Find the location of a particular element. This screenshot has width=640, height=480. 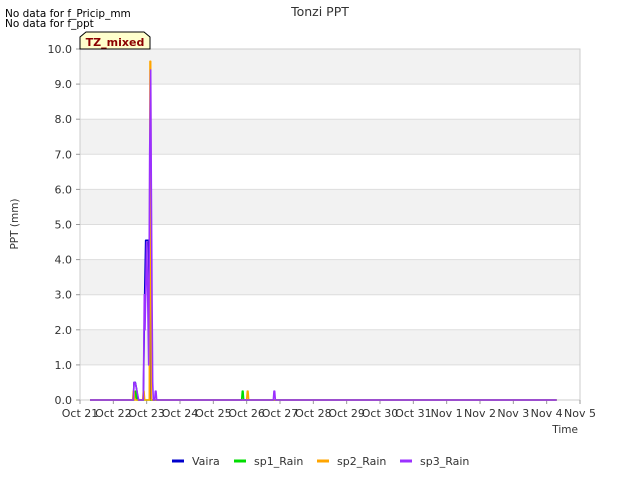

x-axis-title: Time is located at coordinates (564, 430).